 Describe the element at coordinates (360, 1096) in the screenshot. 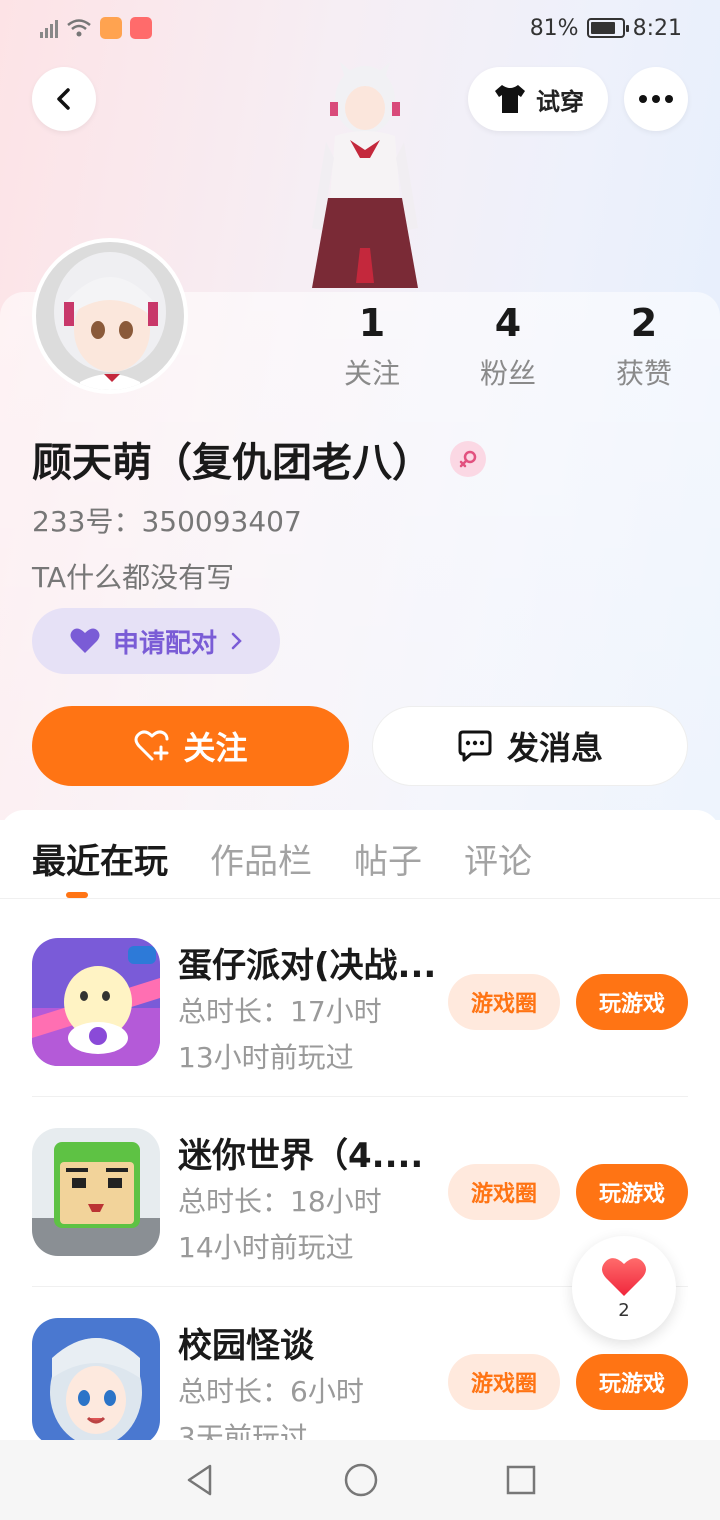

I see `item-divider` at that location.